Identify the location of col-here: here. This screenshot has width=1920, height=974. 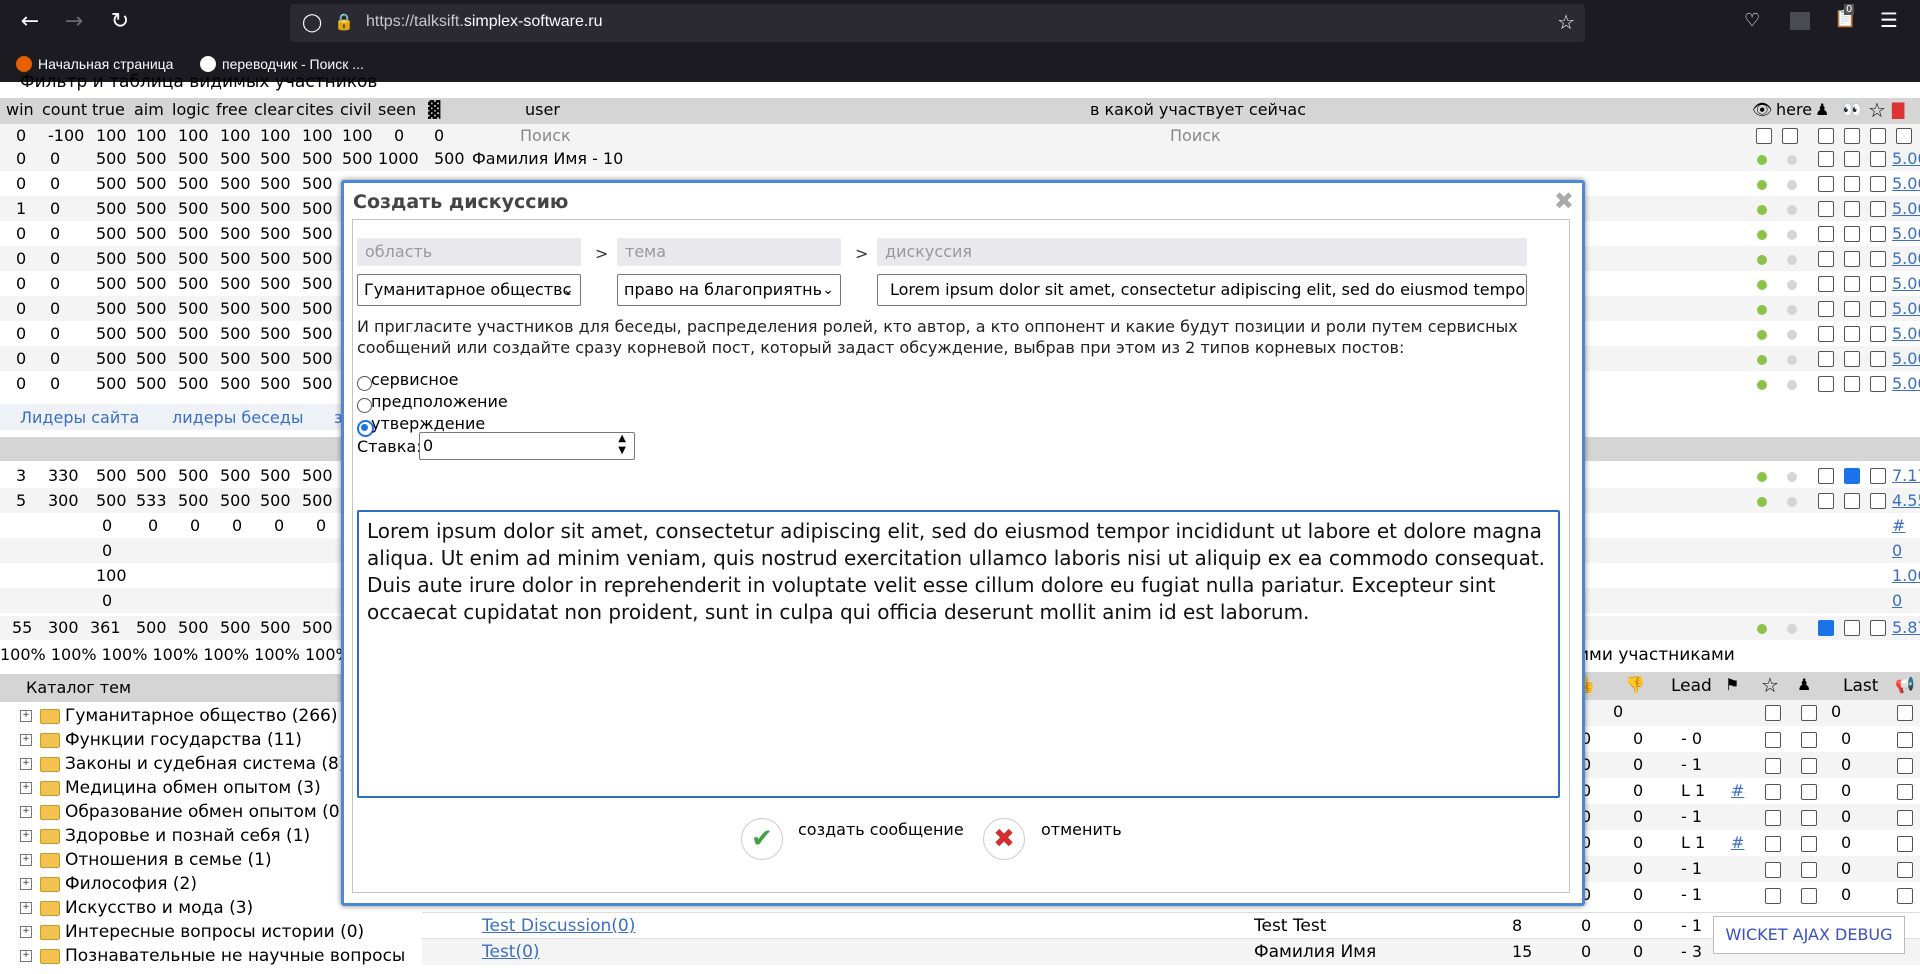
(1794, 109).